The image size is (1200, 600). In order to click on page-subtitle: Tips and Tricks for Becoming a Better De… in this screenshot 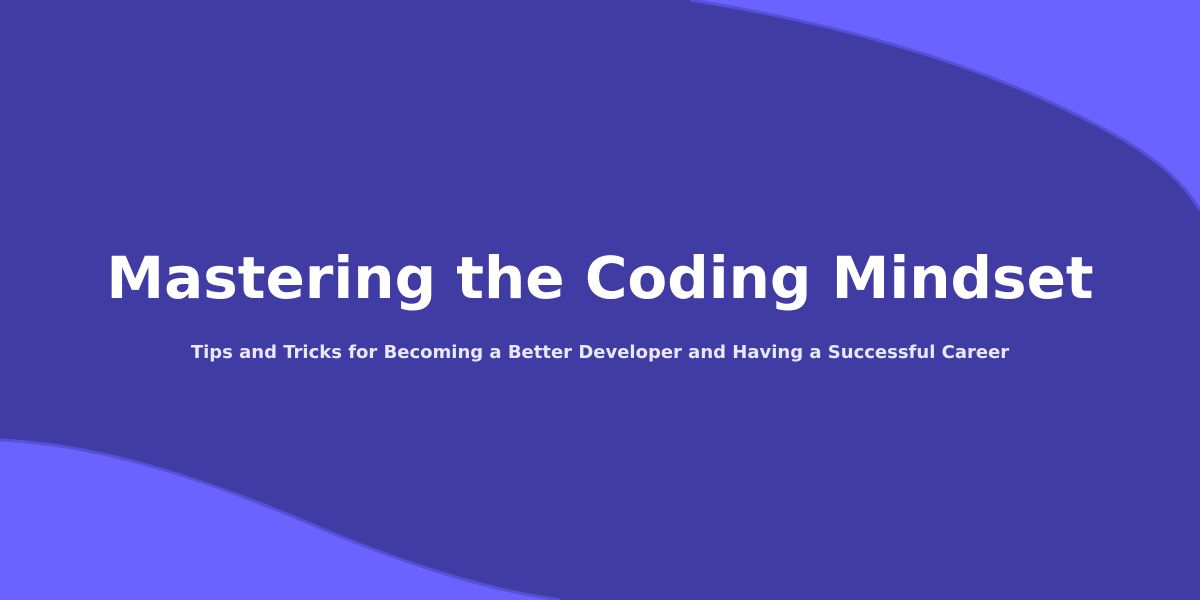, I will do `click(600, 352)`.